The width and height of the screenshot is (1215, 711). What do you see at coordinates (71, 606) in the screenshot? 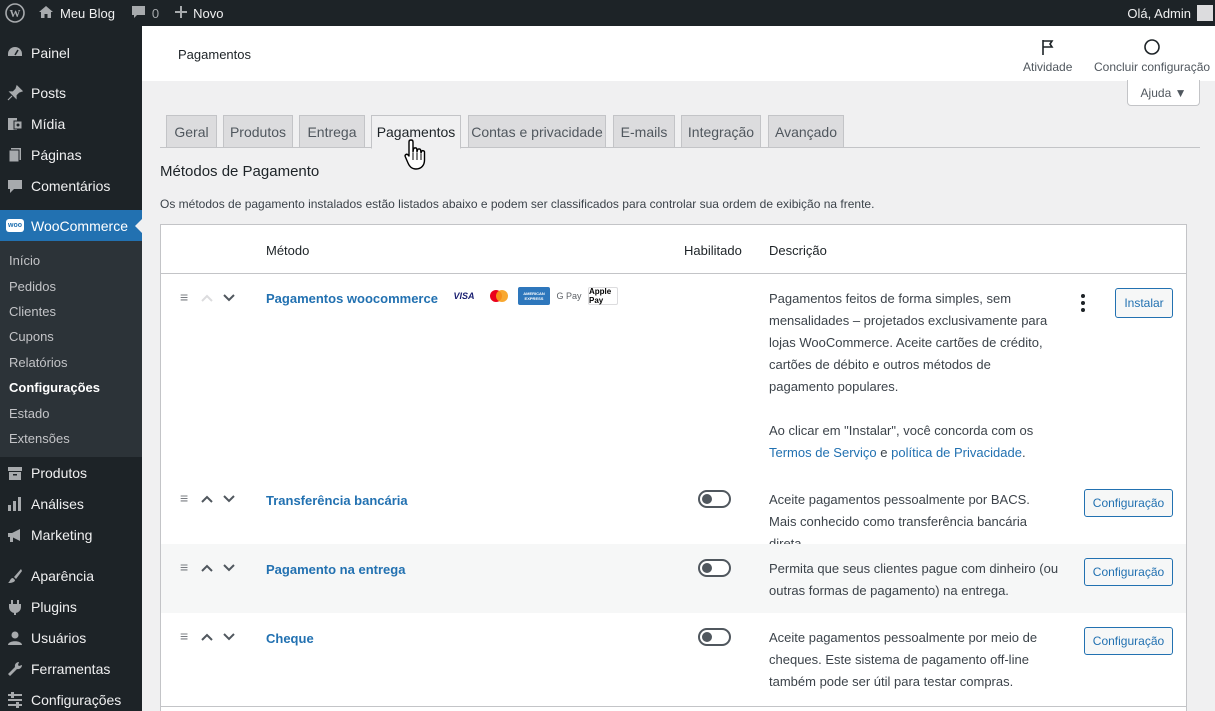
I see `sidebar-item-plugins: Plugins` at bounding box center [71, 606].